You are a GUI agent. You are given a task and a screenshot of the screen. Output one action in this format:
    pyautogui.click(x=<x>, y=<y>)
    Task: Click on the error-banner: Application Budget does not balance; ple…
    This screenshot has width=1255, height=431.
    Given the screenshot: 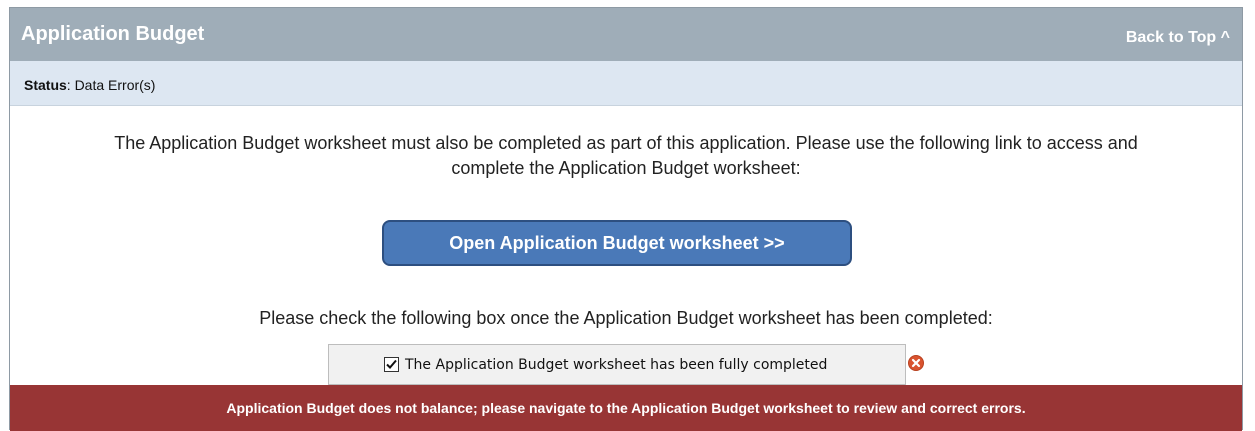 What is the action you would take?
    pyautogui.click(x=626, y=408)
    